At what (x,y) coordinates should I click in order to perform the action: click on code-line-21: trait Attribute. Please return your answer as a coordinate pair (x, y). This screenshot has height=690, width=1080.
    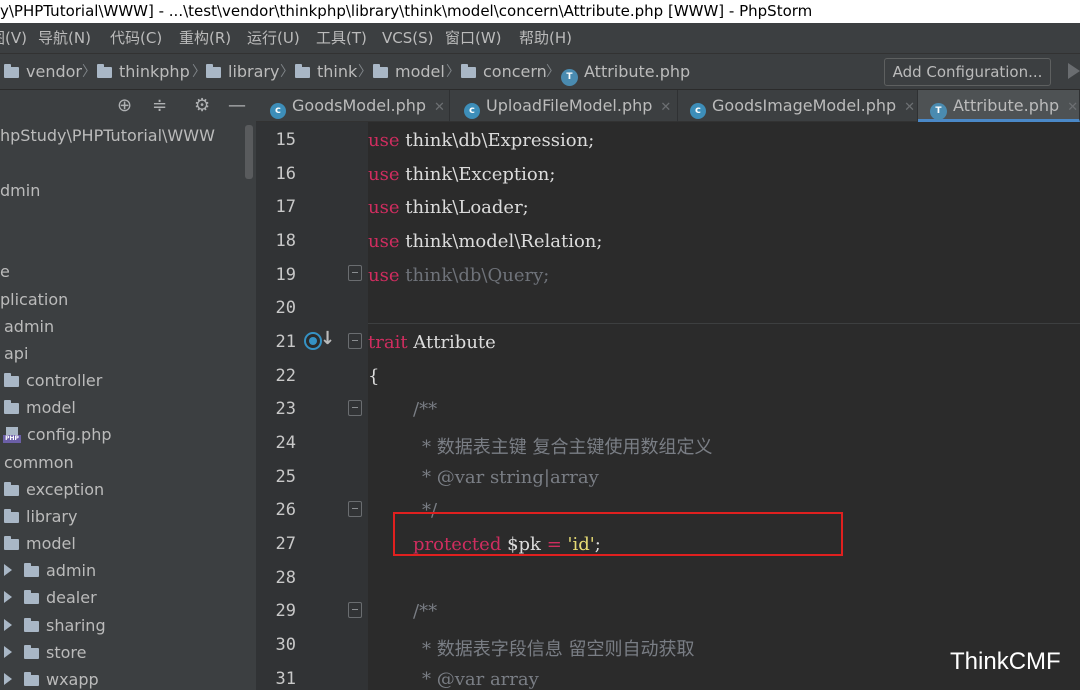
    Looking at the image, I should click on (432, 342).